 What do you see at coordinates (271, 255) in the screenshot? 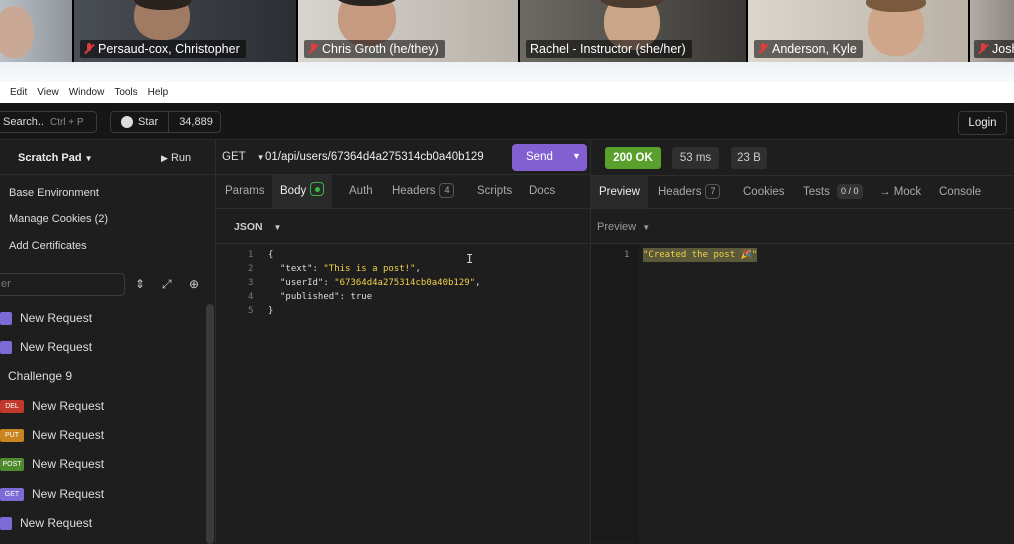
I see `code-line: {` at bounding box center [271, 255].